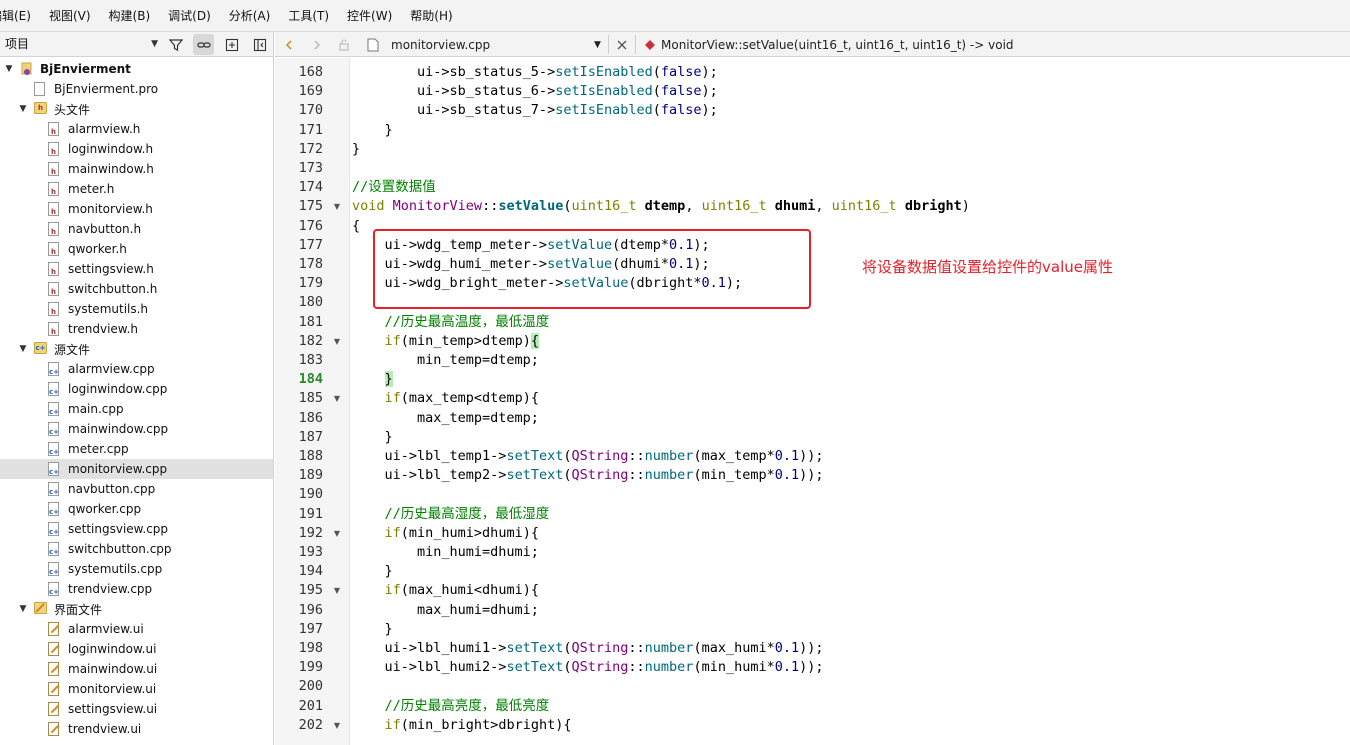  I want to click on folder-icon, so click(40, 608).